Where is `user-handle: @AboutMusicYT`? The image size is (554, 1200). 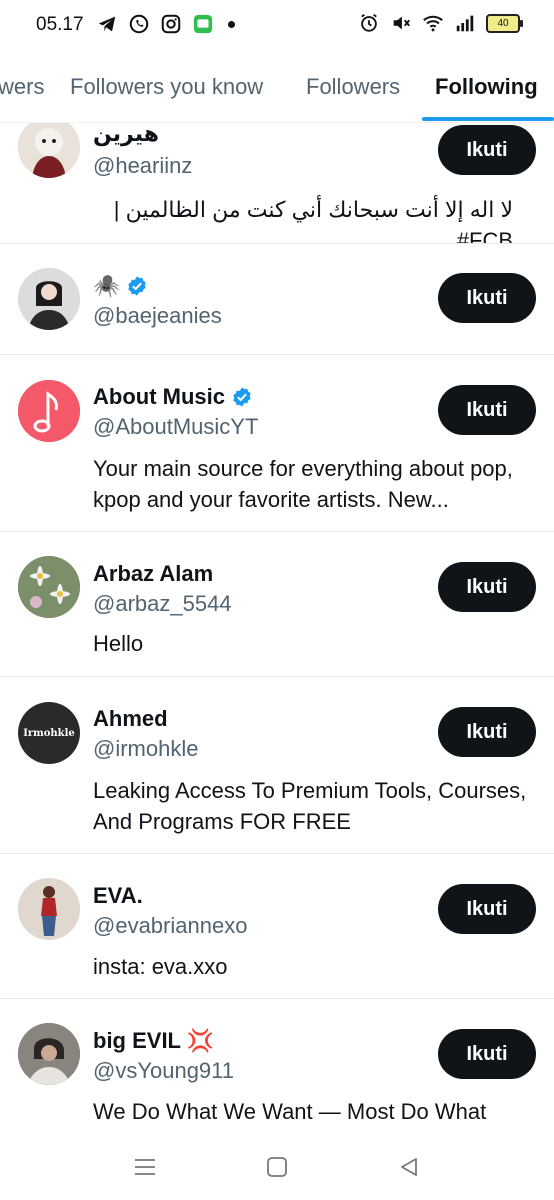 user-handle: @AboutMusicYT is located at coordinates (176, 426).